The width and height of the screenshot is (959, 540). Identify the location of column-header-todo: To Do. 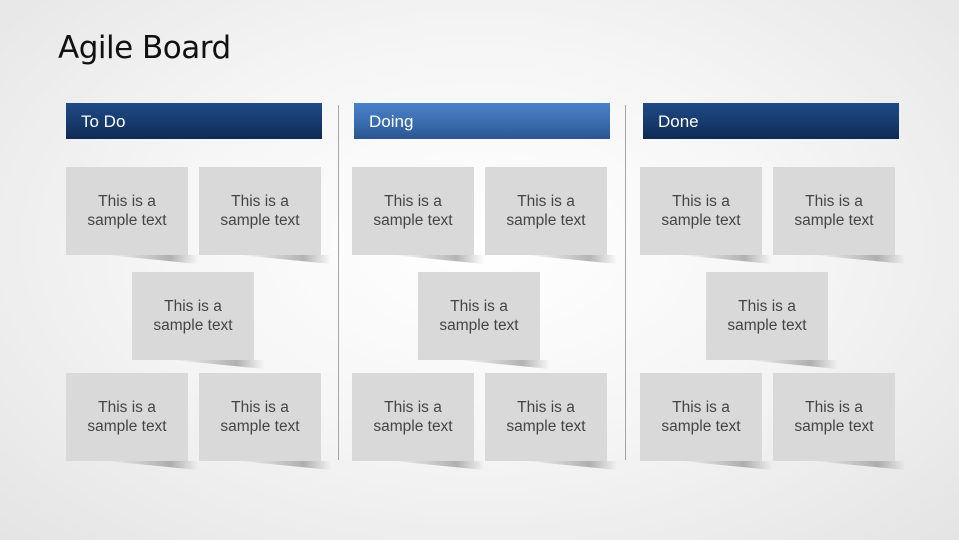
(194, 121).